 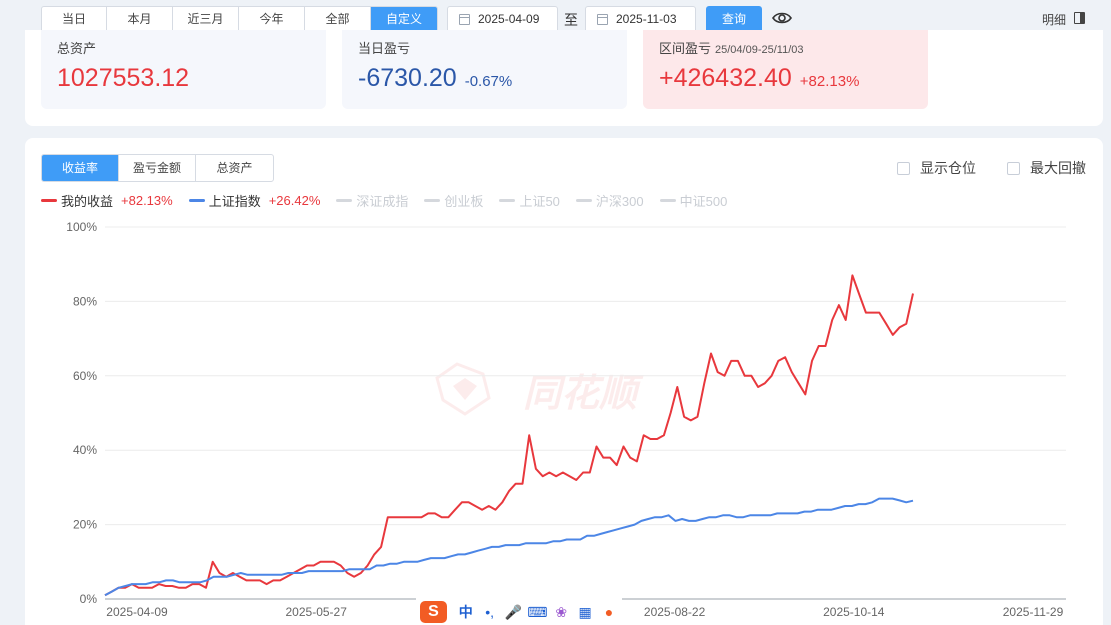 I want to click on period-custom-button: 自定义, so click(x=404, y=19).